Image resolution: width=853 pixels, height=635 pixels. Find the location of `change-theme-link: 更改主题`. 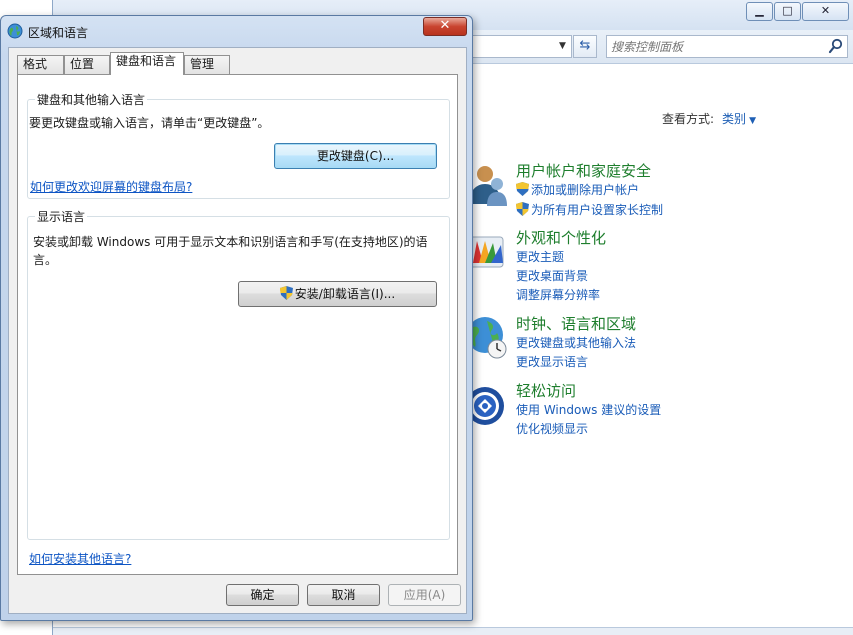

change-theme-link: 更改主题 is located at coordinates (540, 256).